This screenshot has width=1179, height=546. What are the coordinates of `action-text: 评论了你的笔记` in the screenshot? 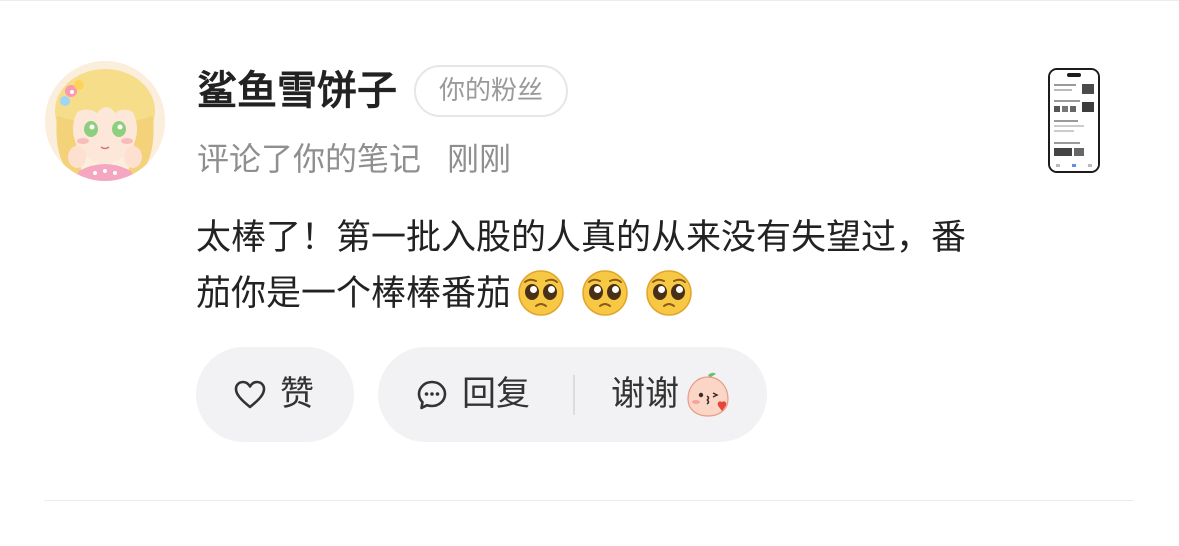 It's located at (309, 159).